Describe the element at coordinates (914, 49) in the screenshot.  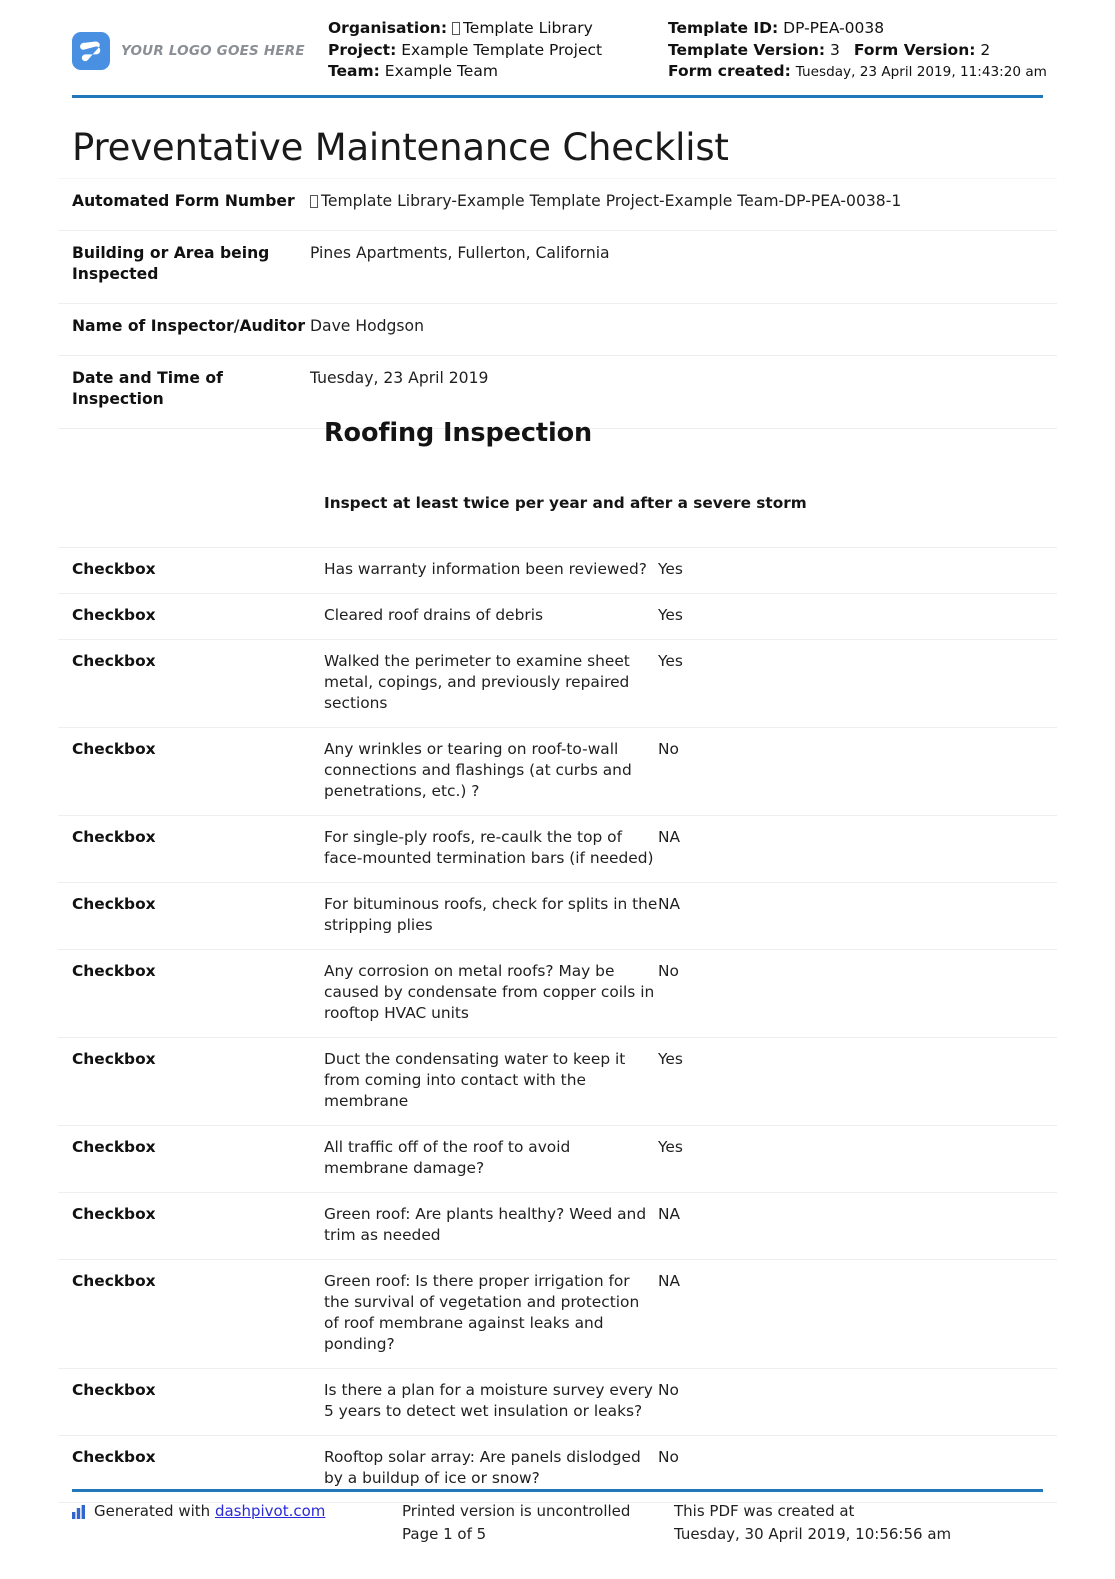
I see `form-version-label: Form Version:` at that location.